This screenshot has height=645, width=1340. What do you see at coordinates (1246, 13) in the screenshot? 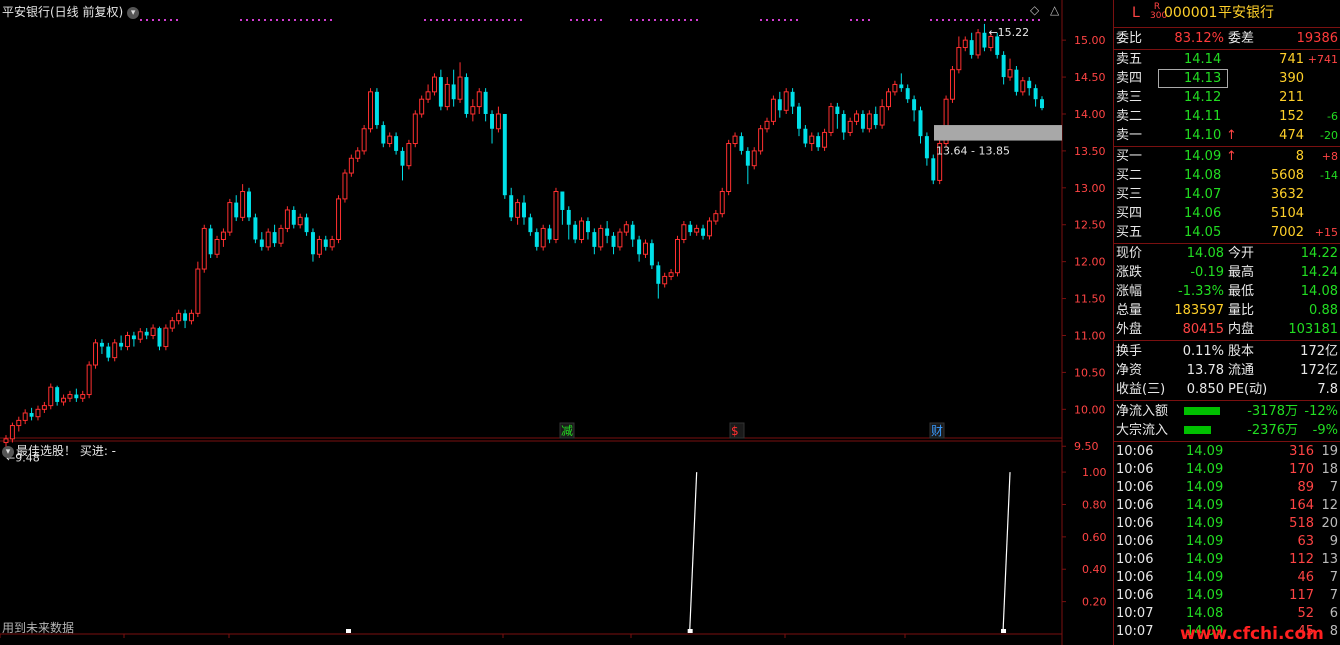
I see `stock-name: 平安银行` at bounding box center [1246, 13].